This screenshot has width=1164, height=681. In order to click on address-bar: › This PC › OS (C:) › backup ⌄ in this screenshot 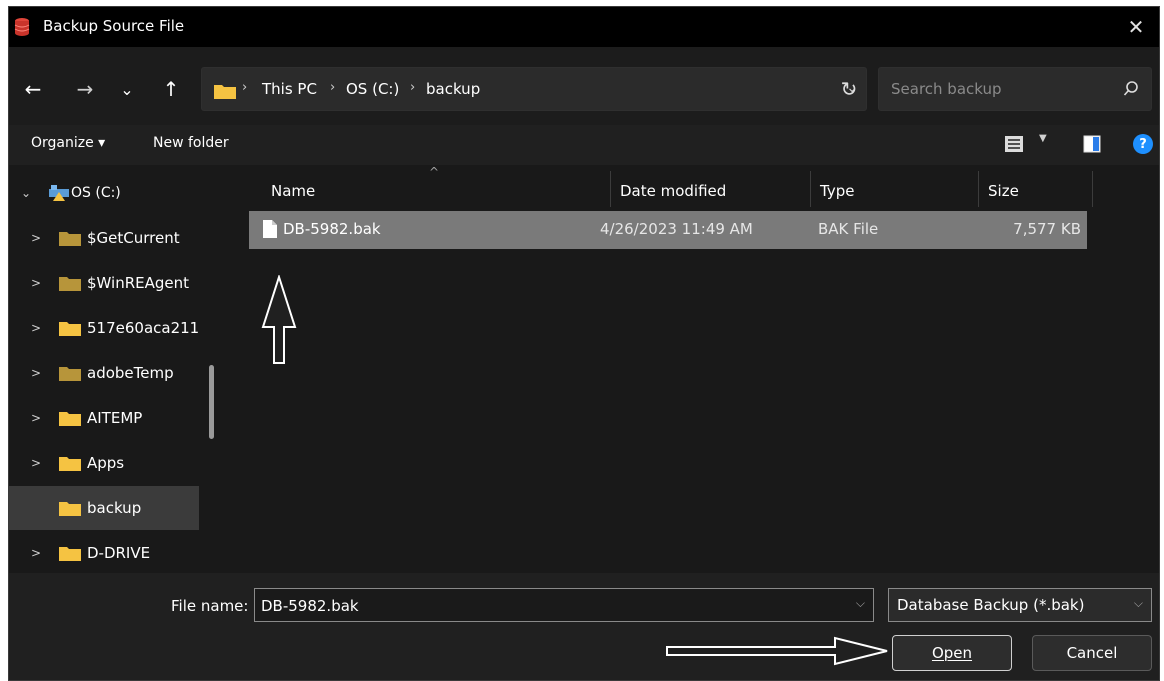, I will do `click(534, 89)`.